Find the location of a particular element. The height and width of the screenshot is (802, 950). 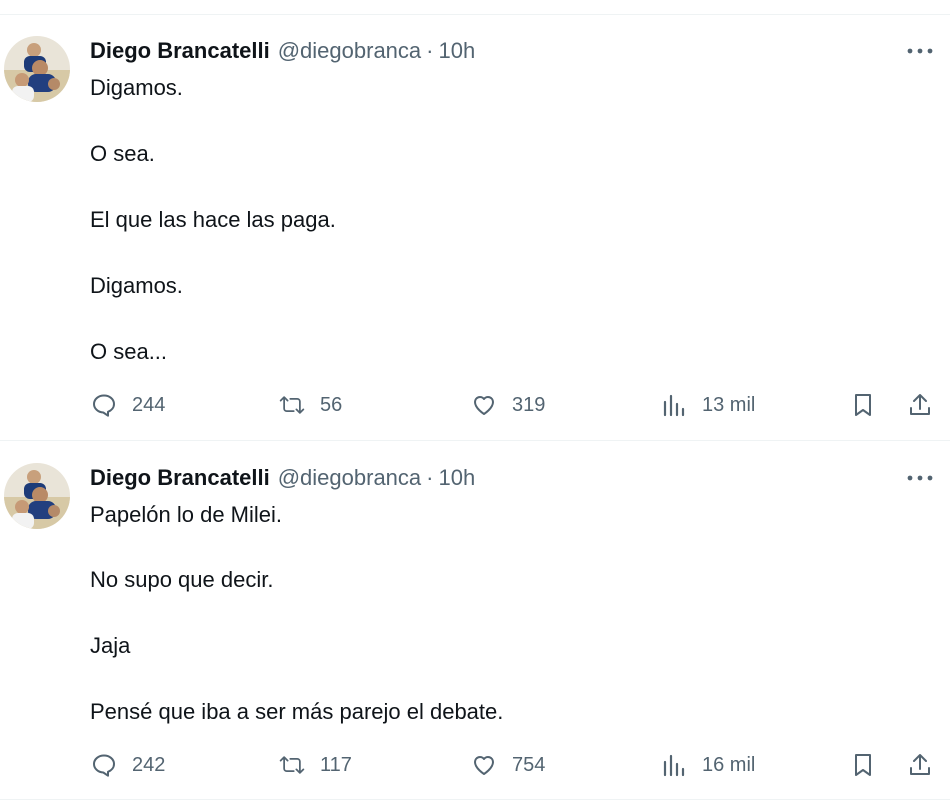

views-button: 16 mil is located at coordinates (707, 765).